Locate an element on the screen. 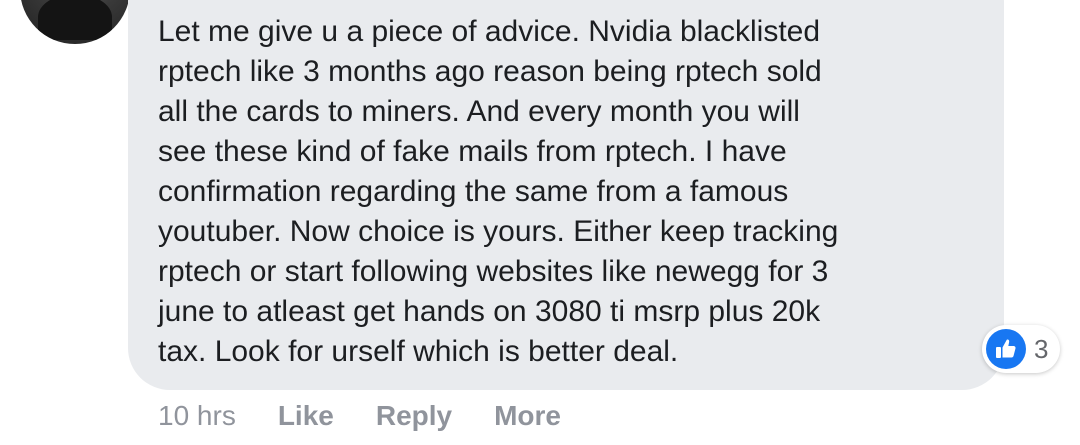 The width and height of the screenshot is (1080, 445). more-button: More is located at coordinates (527, 416).